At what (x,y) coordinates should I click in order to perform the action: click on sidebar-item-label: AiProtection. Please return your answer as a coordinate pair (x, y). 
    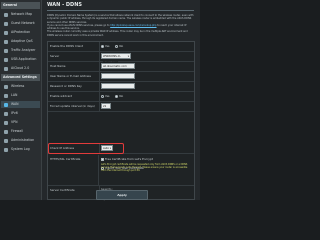
    Looking at the image, I should click on (21, 32).